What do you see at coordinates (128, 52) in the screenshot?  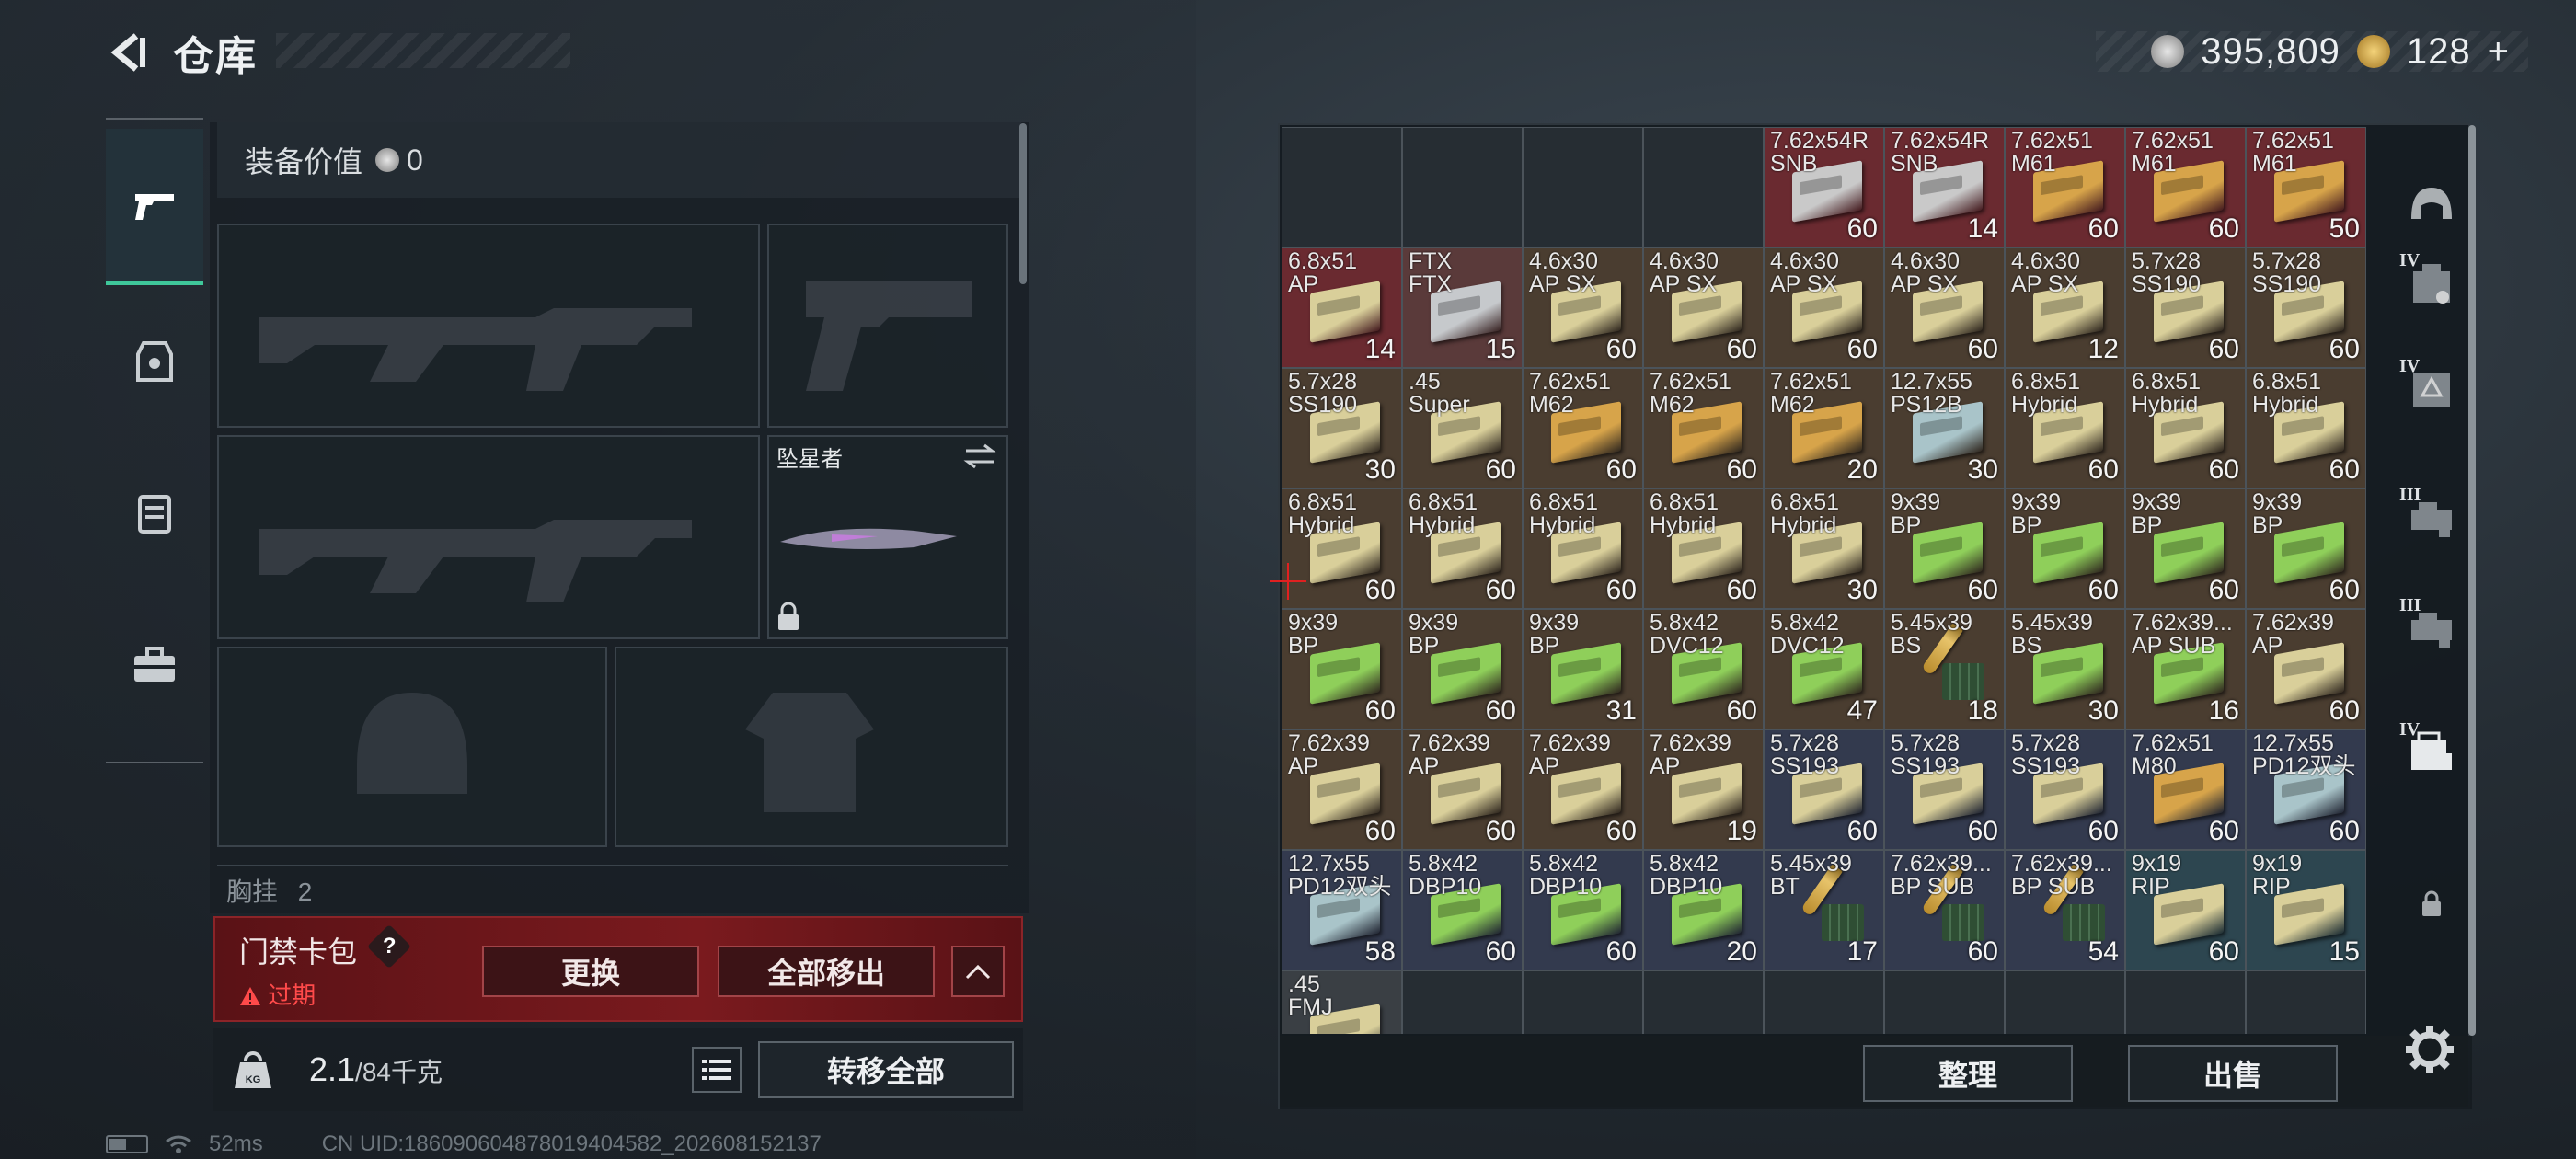 I see `back-arrow-icon` at bounding box center [128, 52].